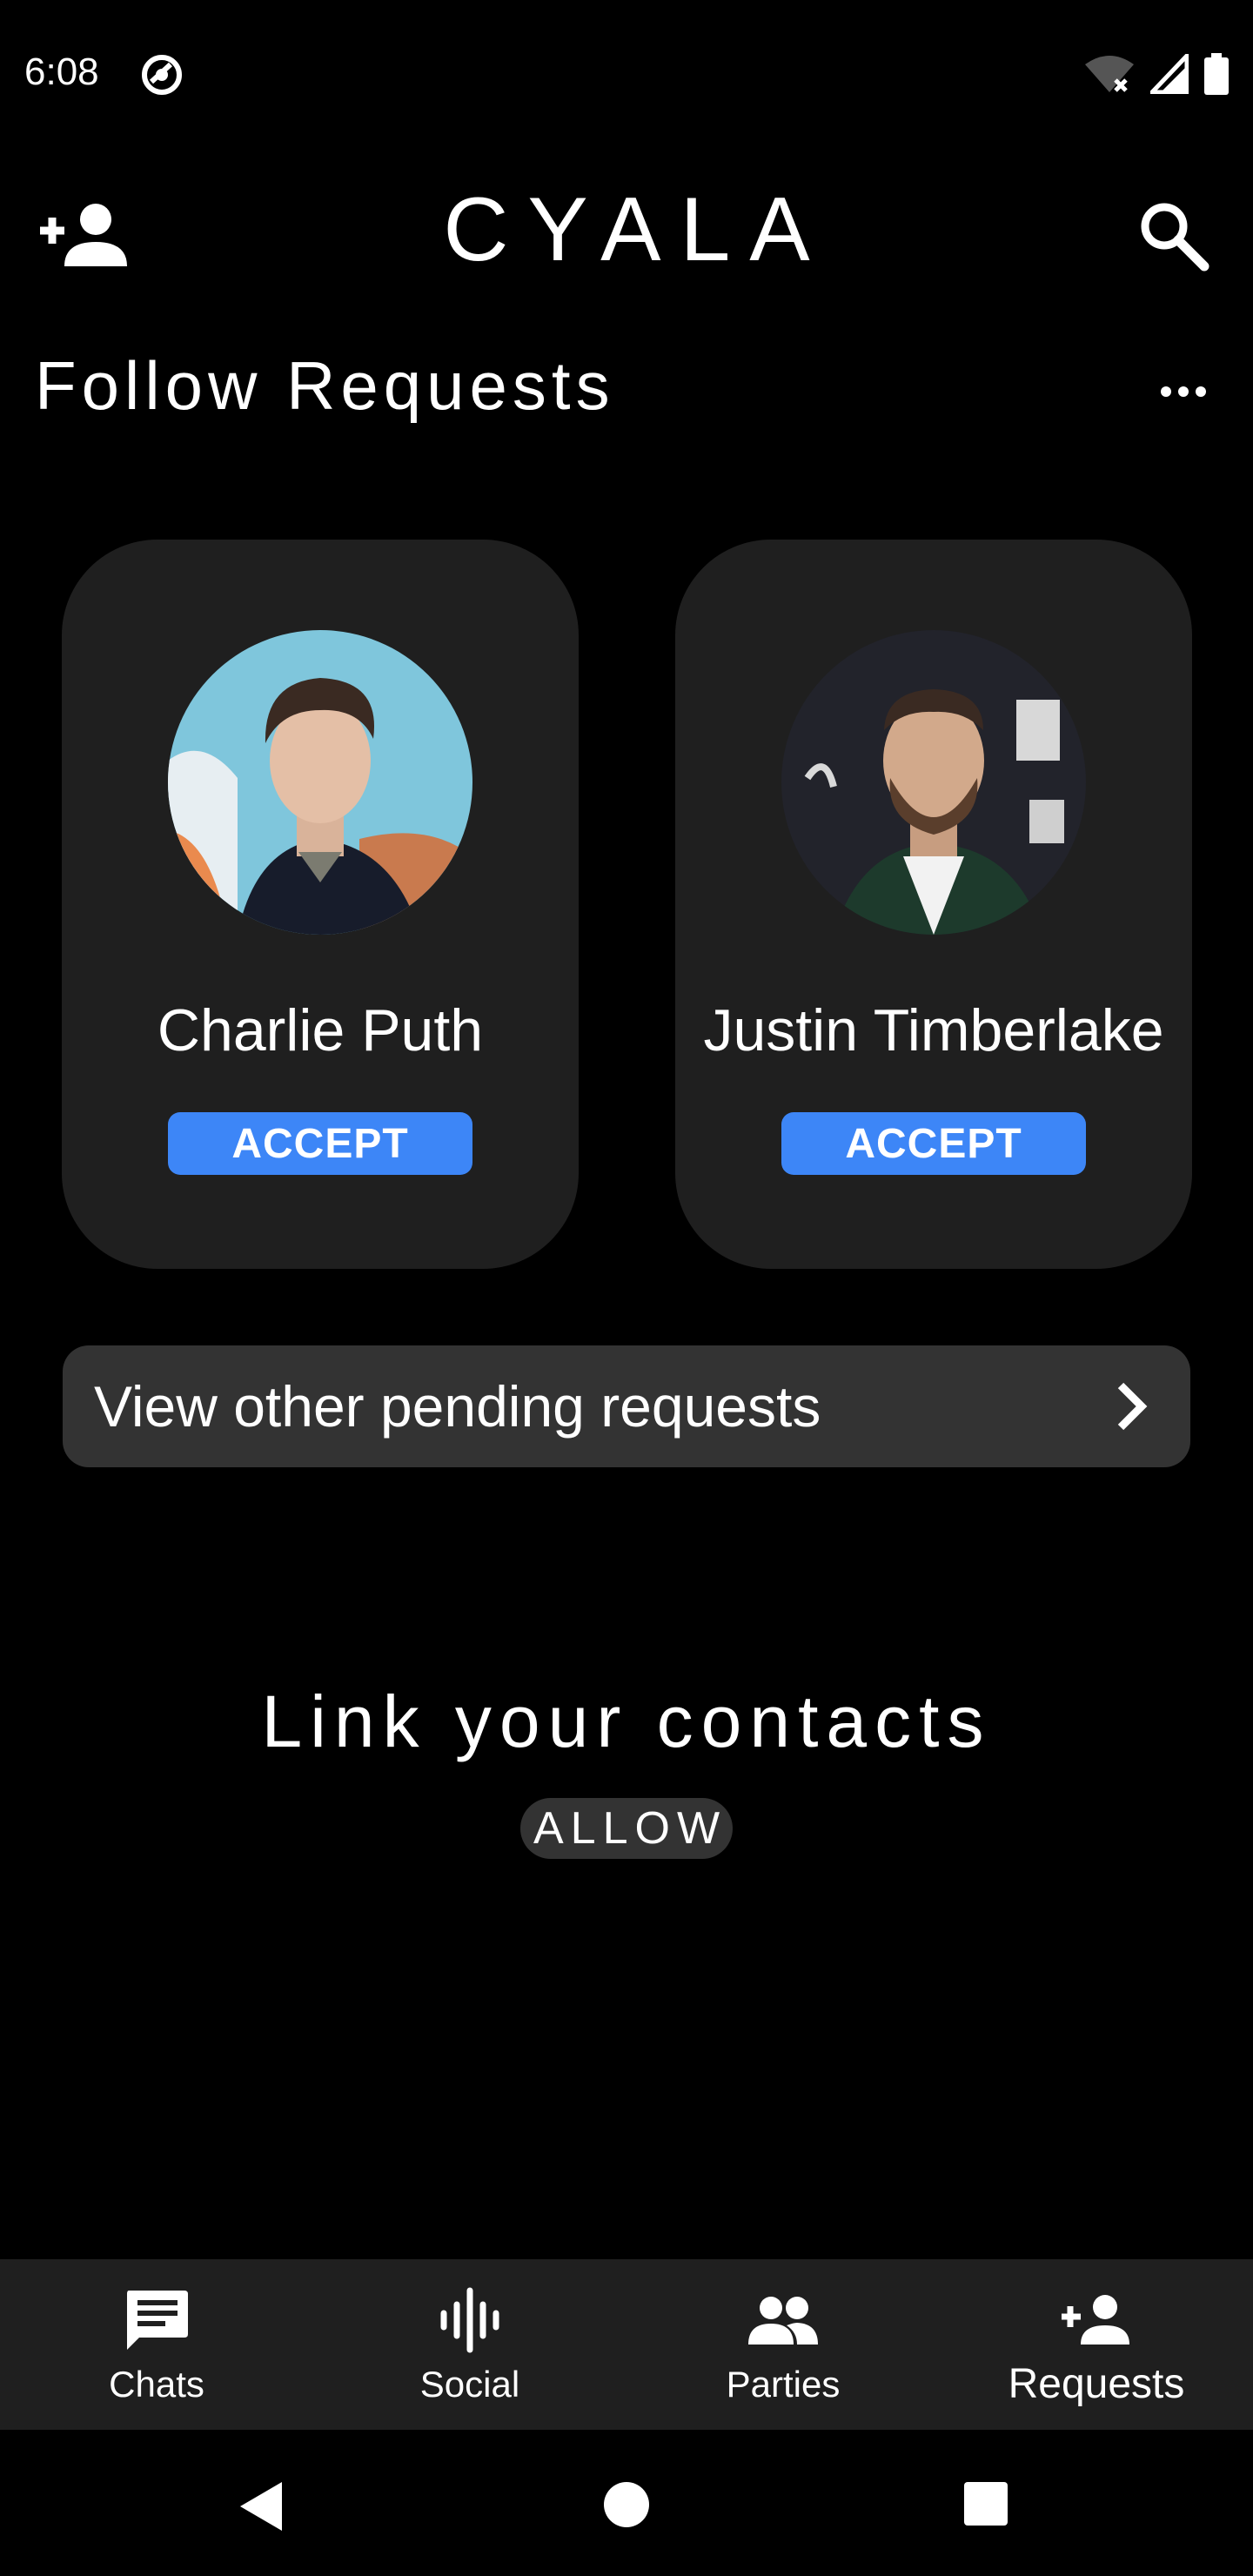 This screenshot has width=1253, height=2576. Describe the element at coordinates (156, 2384) in the screenshot. I see `nav-label: Chats` at that location.